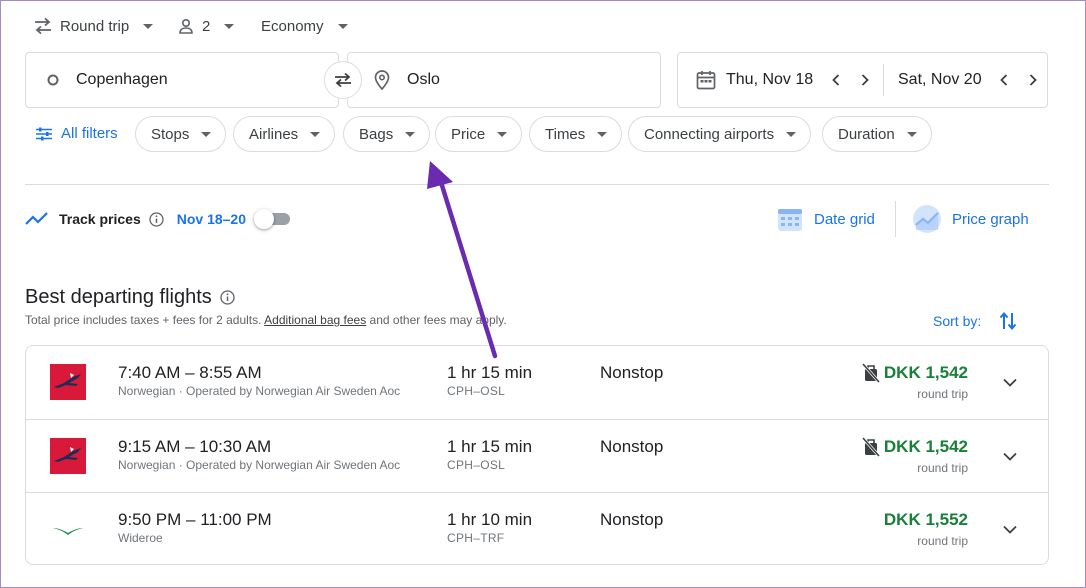 This screenshot has width=1086, height=588. I want to click on trip-type-label: Round trip, so click(95, 26).